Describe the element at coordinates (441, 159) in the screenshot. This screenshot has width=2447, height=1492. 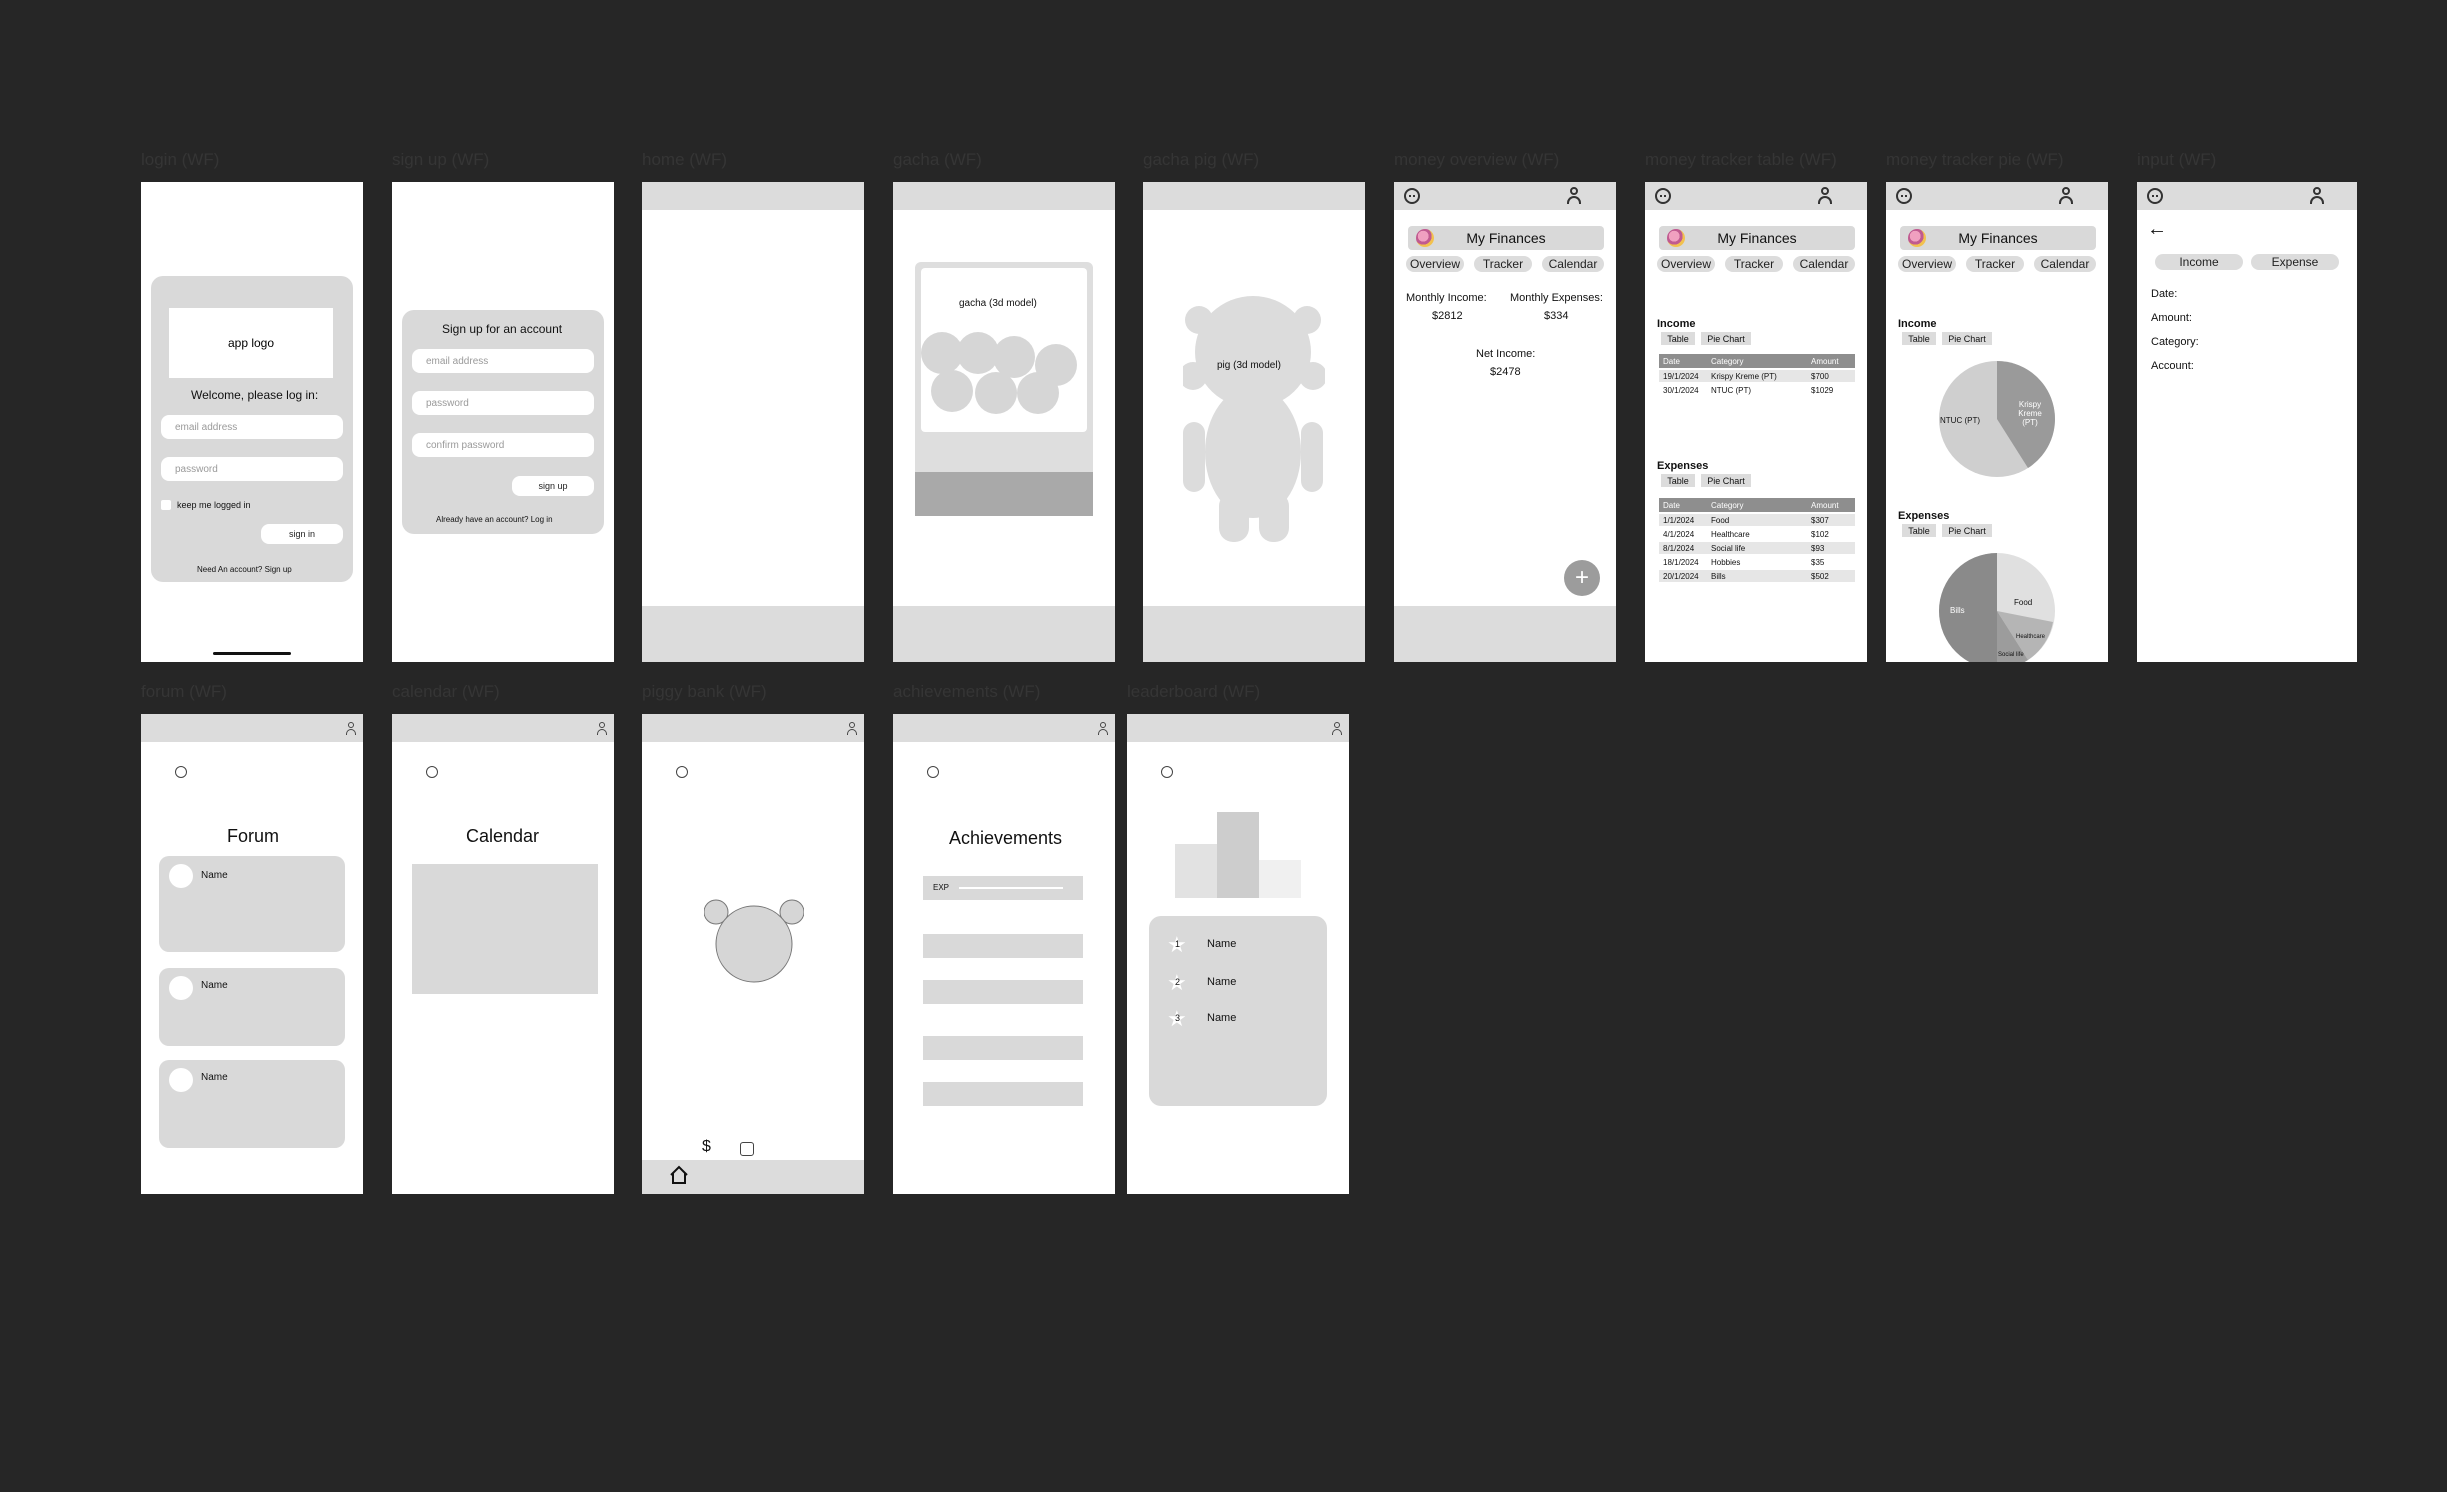
I see `frame-label-signup: sign up (WF)` at that location.